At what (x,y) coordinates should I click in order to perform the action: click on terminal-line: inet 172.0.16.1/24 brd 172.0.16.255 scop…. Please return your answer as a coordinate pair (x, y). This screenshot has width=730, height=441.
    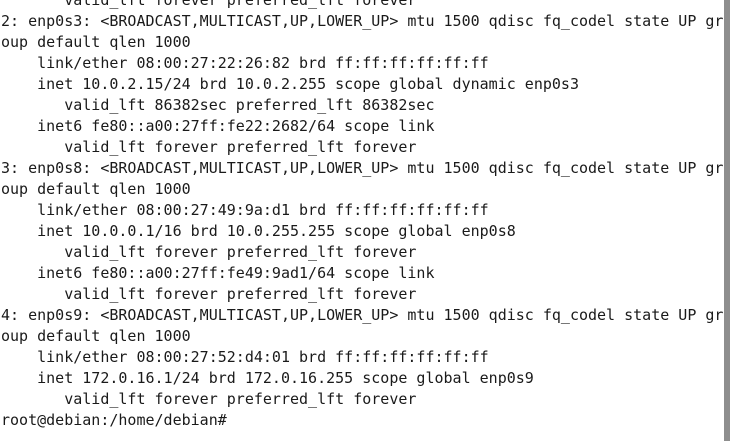
    Looking at the image, I should click on (267, 378).